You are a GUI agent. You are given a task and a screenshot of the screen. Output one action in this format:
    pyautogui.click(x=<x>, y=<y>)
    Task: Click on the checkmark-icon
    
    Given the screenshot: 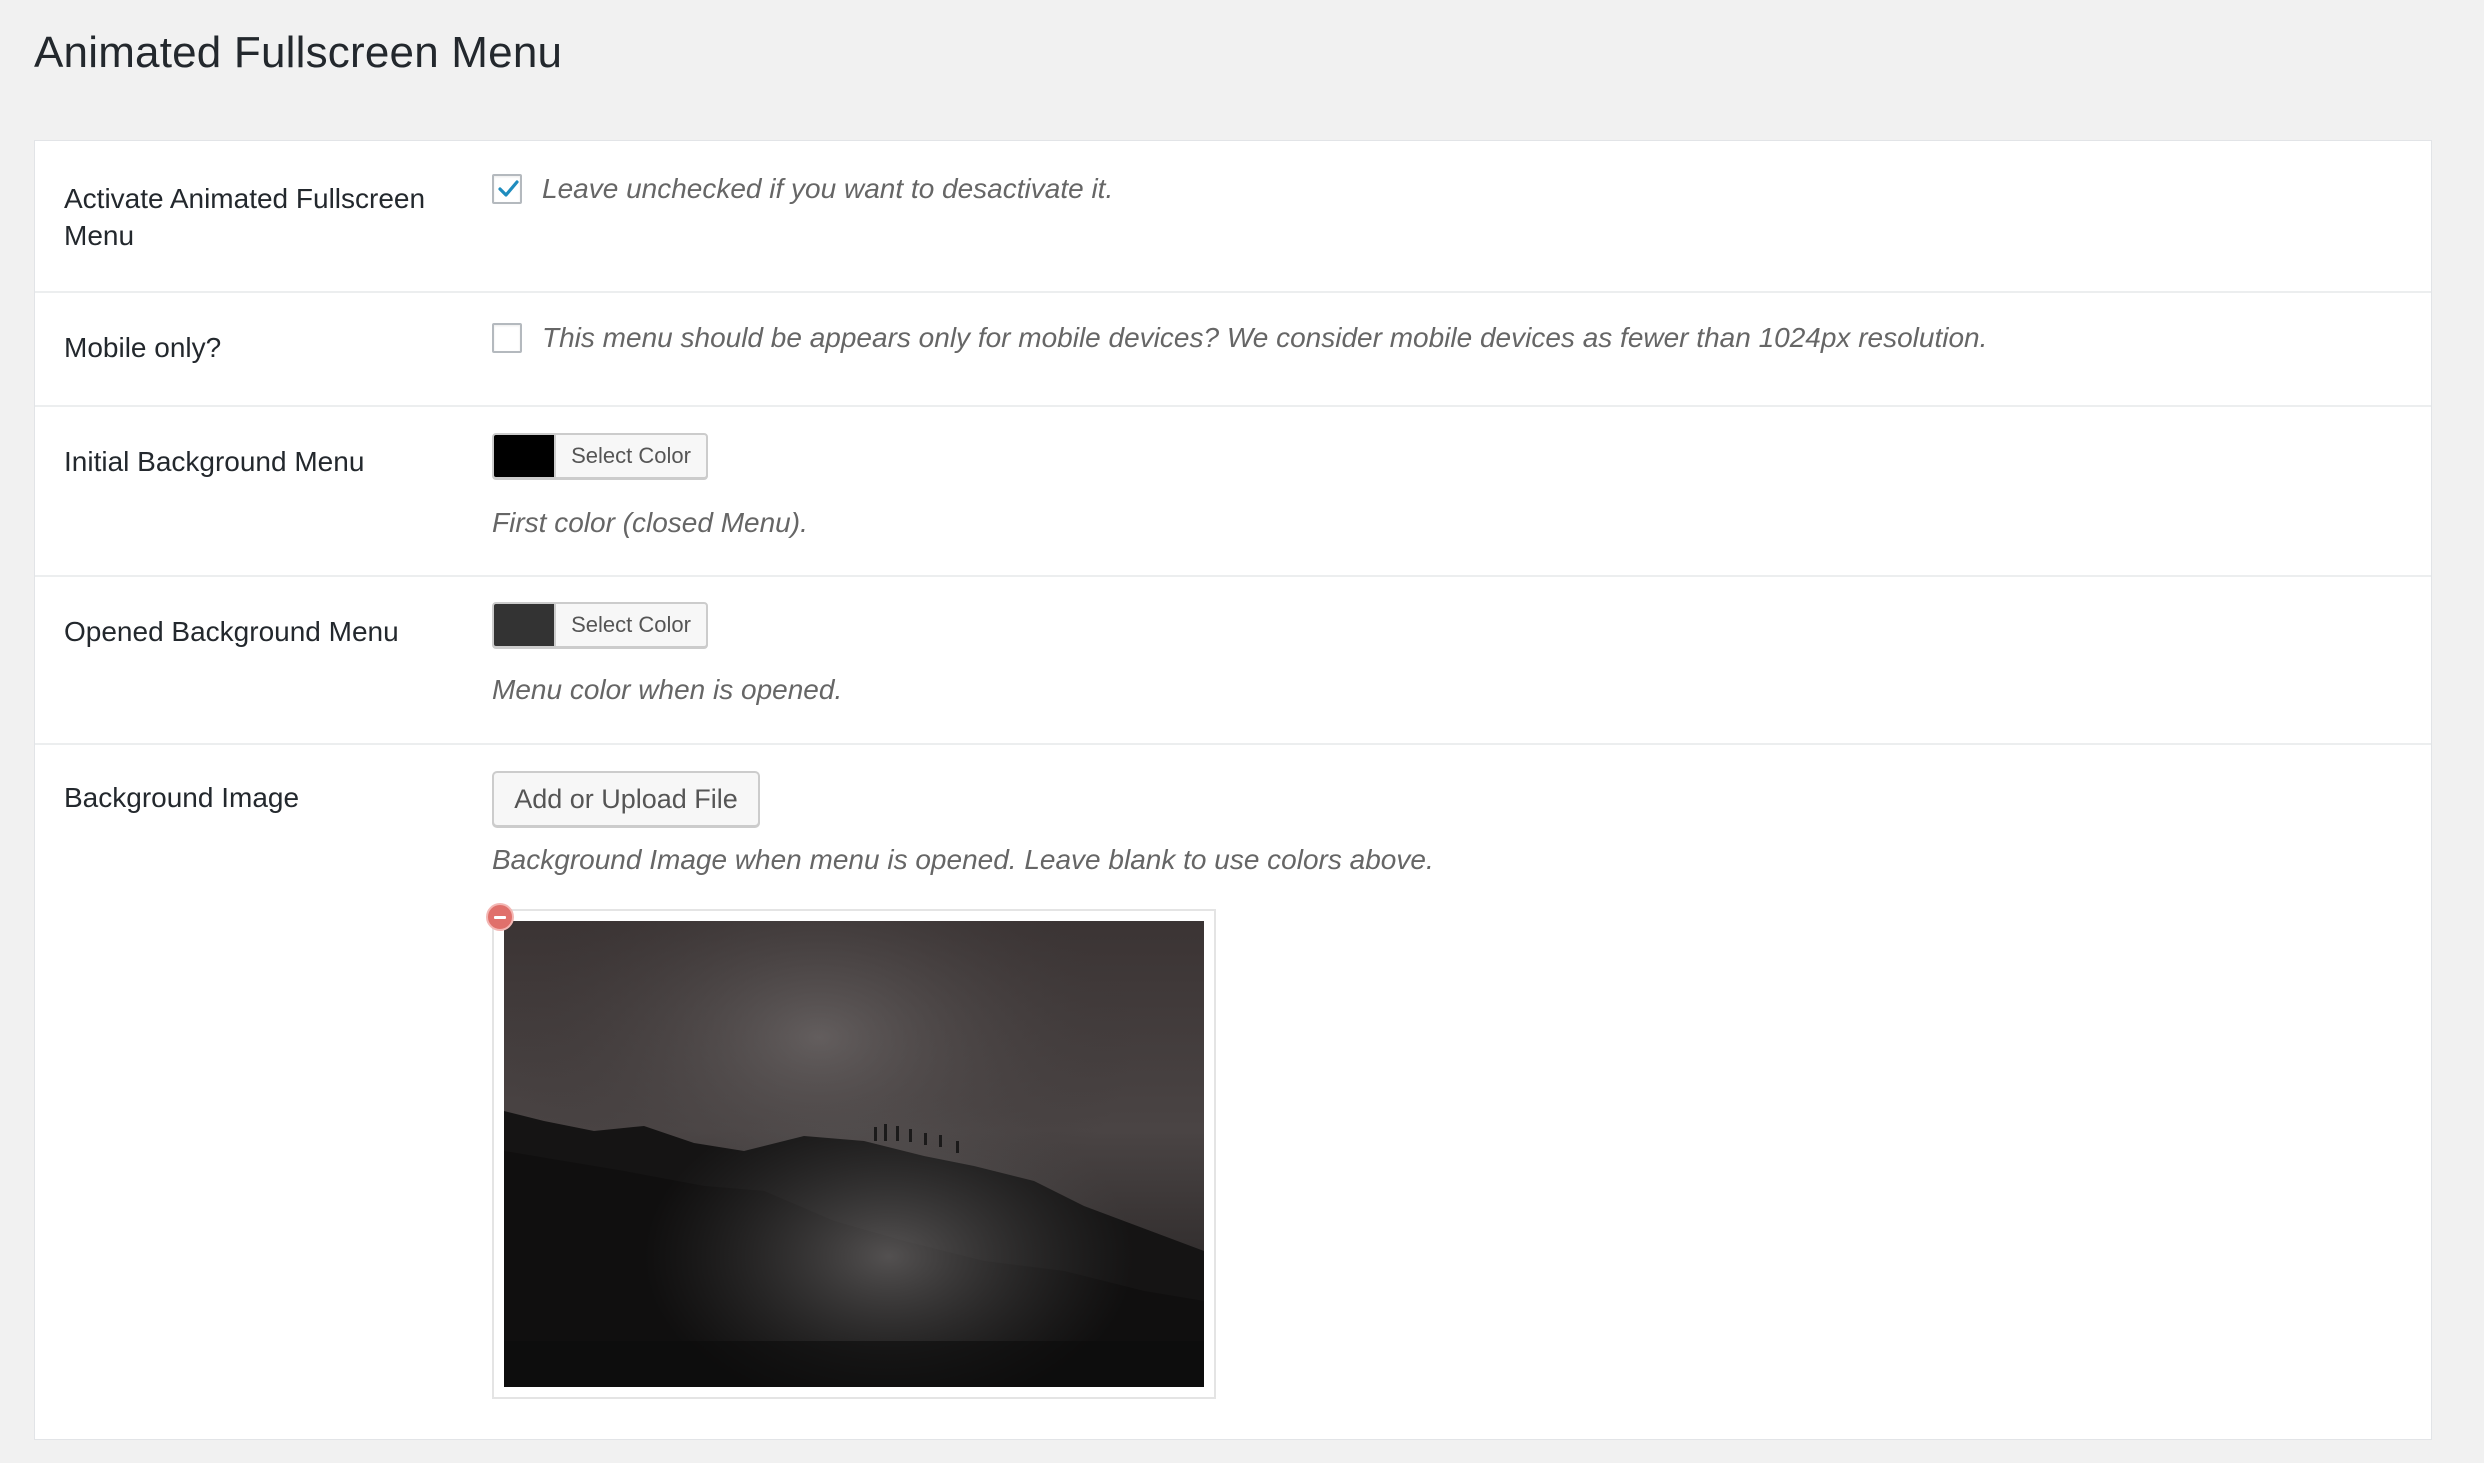 What is the action you would take?
    pyautogui.click(x=508, y=188)
    